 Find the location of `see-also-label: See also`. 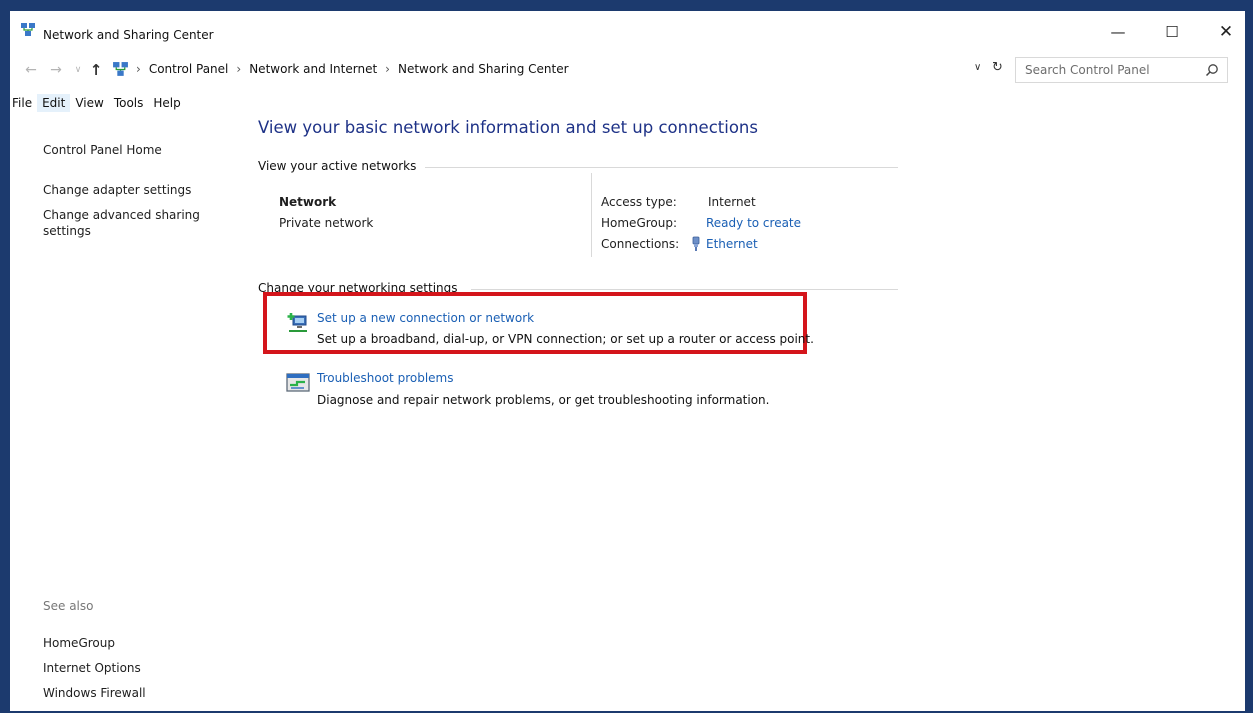

see-also-label: See also is located at coordinates (68, 606).